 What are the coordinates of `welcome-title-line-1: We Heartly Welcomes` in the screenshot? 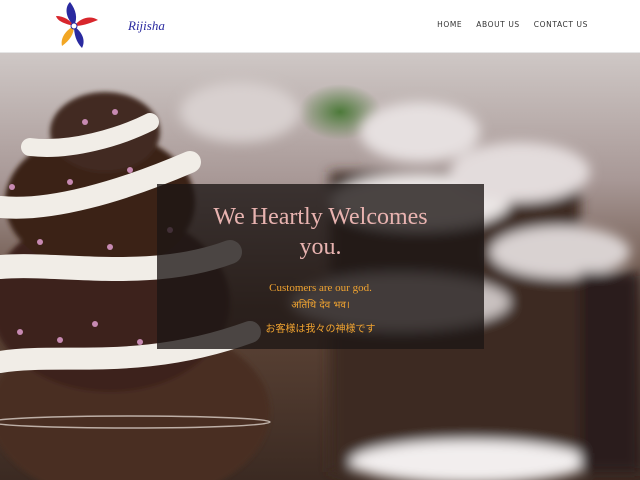 It's located at (320, 217).